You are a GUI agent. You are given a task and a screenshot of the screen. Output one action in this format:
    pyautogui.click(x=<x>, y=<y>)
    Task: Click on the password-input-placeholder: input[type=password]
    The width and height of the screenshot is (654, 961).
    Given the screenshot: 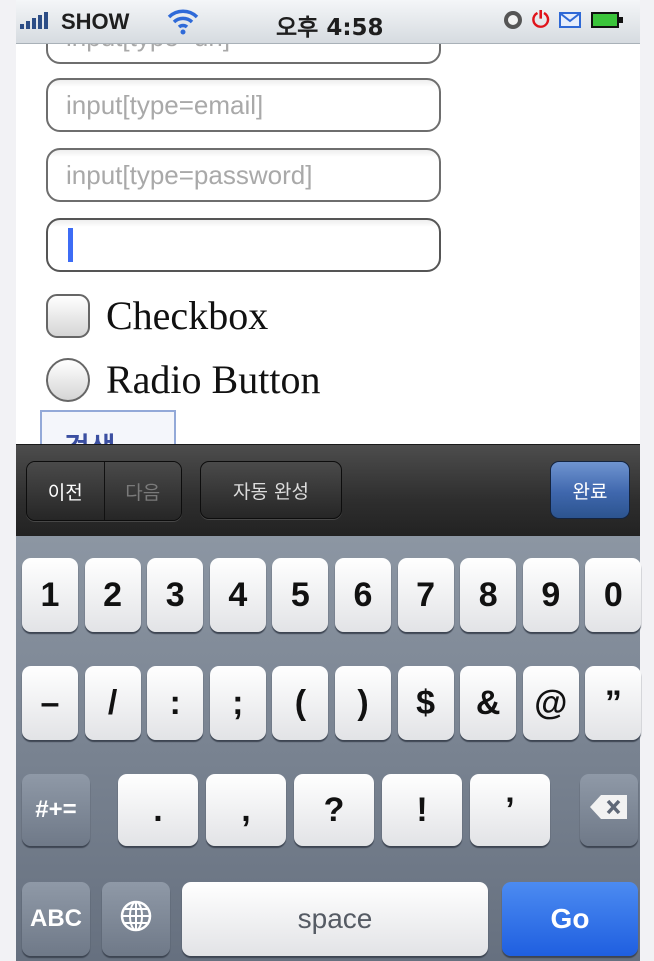 What is the action you would take?
    pyautogui.click(x=189, y=174)
    